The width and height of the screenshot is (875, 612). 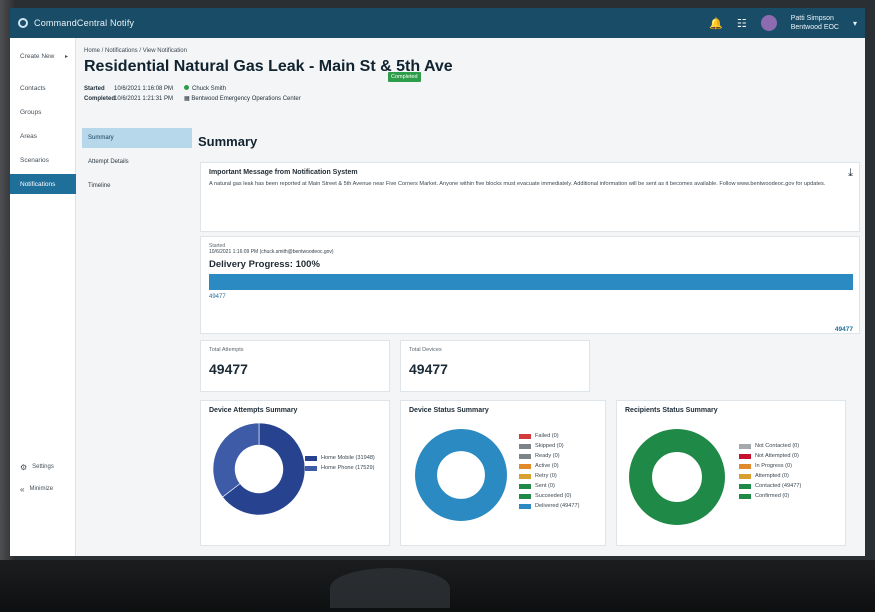 What do you see at coordinates (43, 136) in the screenshot?
I see `sidebar-item-areas: Areas` at bounding box center [43, 136].